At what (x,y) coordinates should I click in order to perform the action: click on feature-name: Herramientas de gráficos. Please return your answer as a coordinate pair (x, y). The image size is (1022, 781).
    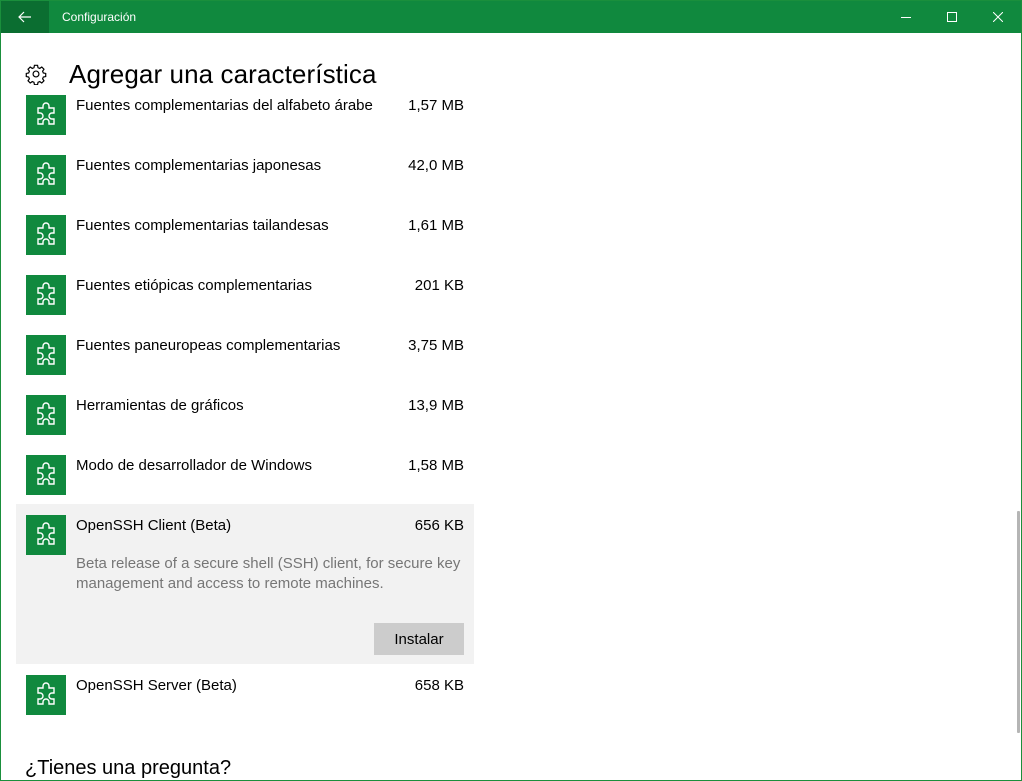
    Looking at the image, I should click on (160, 405).